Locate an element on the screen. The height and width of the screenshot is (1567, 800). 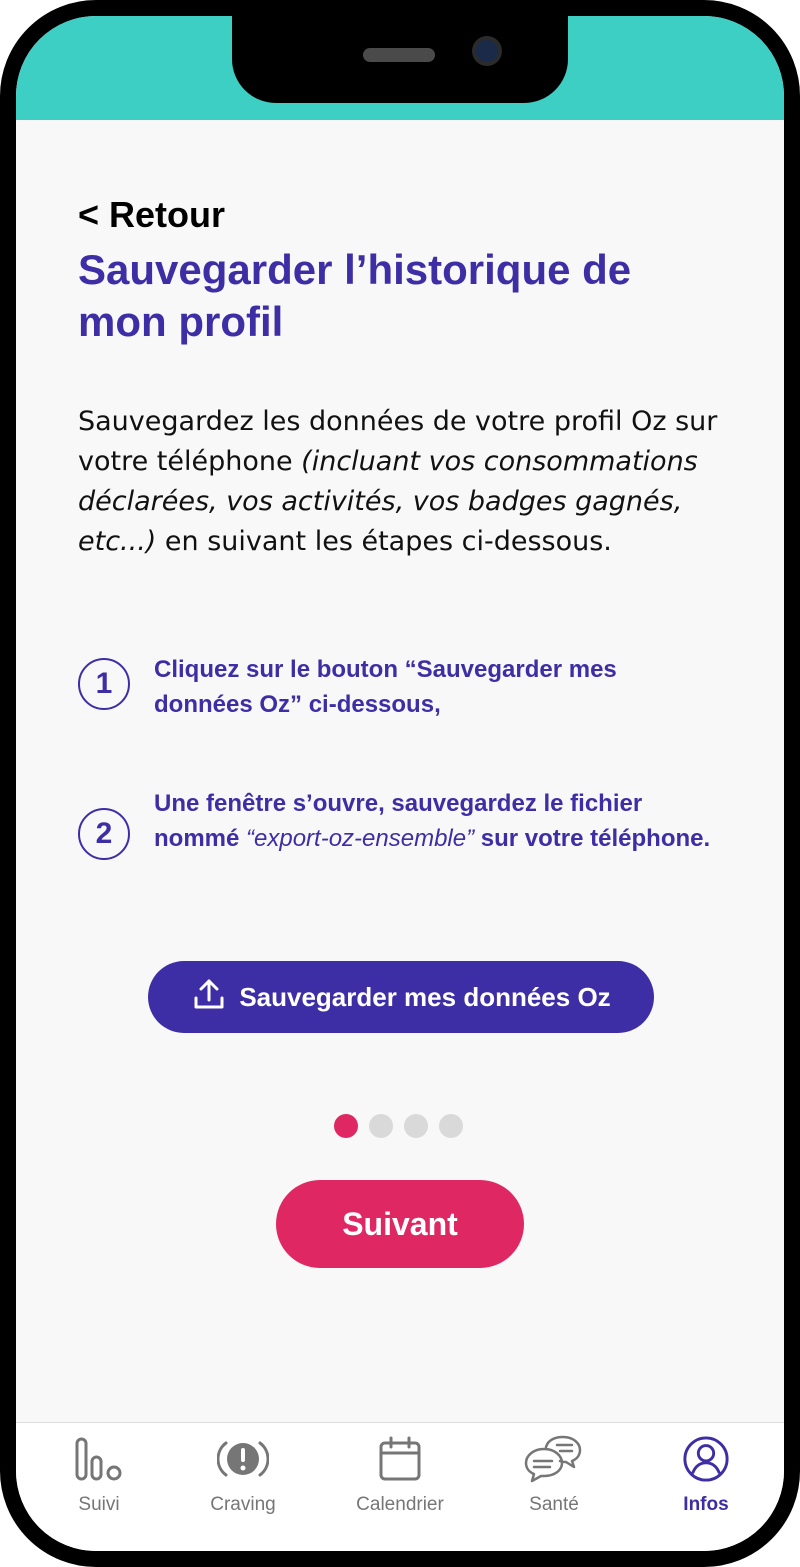
tab-craving: Craving is located at coordinates (243, 1475).